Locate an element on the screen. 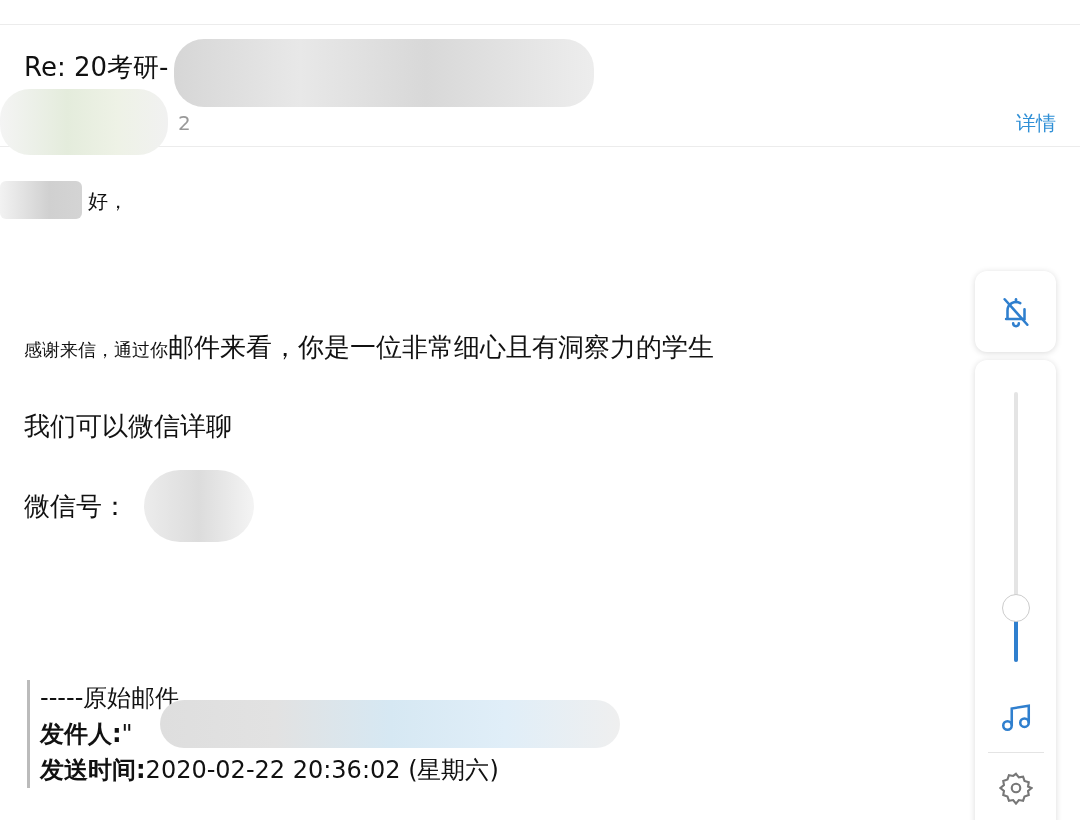 The image size is (1080, 820). greeting-text: 好， is located at coordinates (108, 201).